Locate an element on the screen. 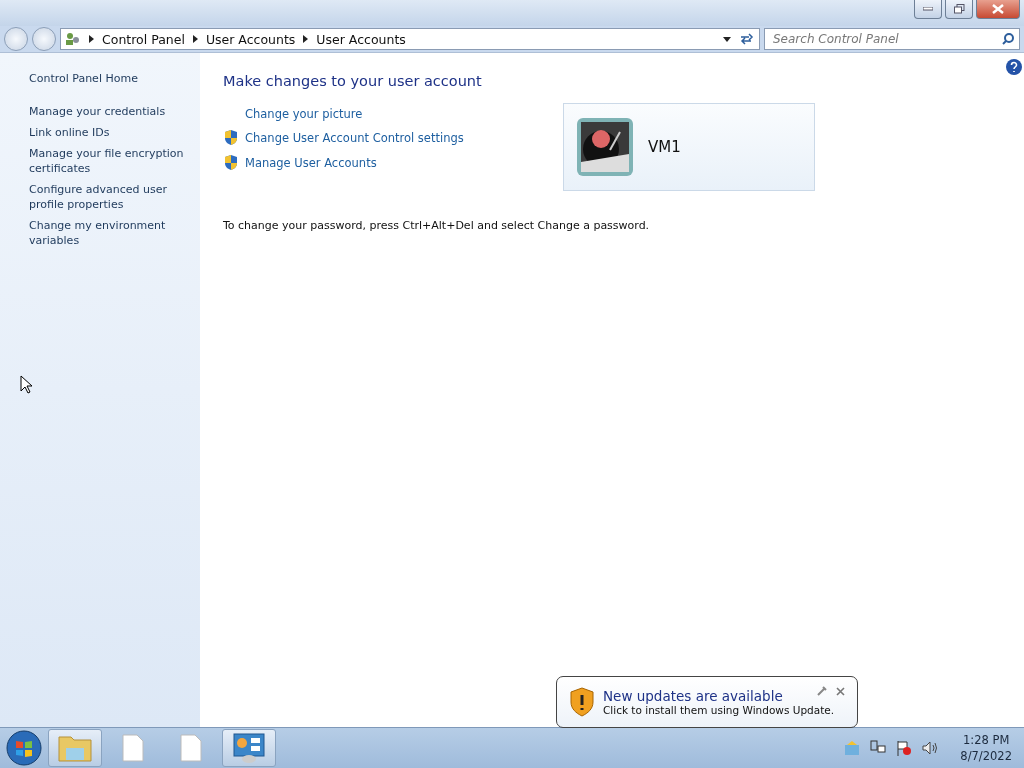 The height and width of the screenshot is (768, 1024). restore-icon is located at coordinates (959, 9).